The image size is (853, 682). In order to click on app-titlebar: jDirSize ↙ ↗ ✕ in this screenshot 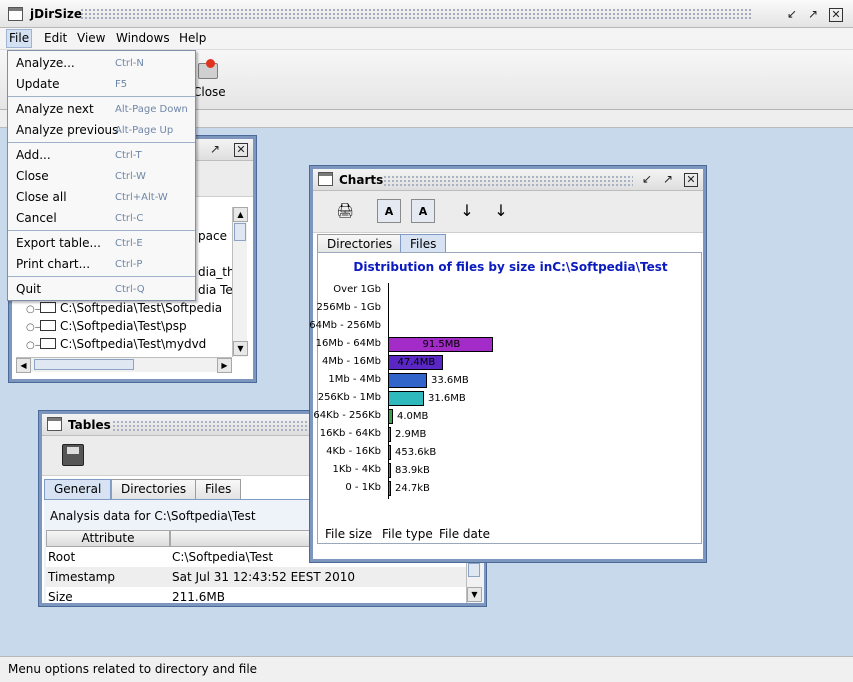, I will do `click(426, 14)`.